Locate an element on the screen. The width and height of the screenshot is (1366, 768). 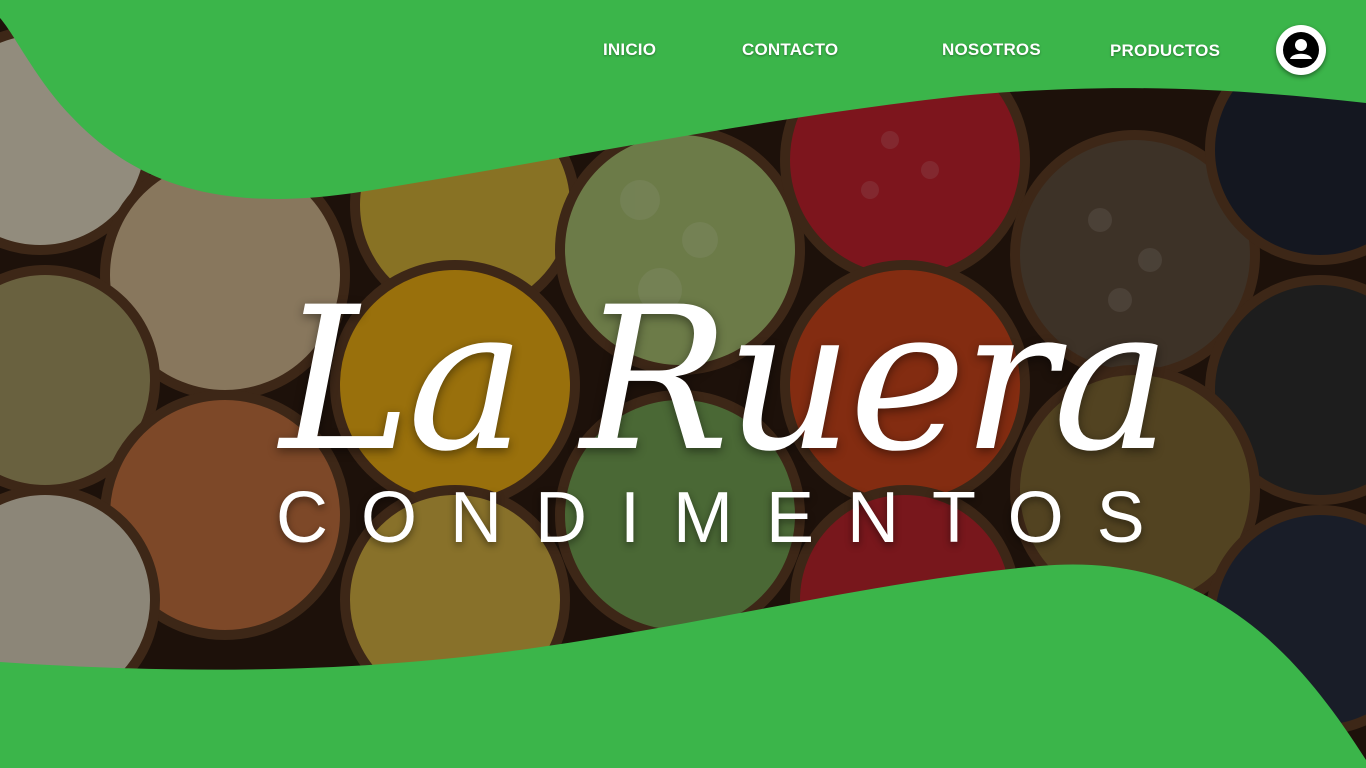
user-circle-icon is located at coordinates (1301, 50).